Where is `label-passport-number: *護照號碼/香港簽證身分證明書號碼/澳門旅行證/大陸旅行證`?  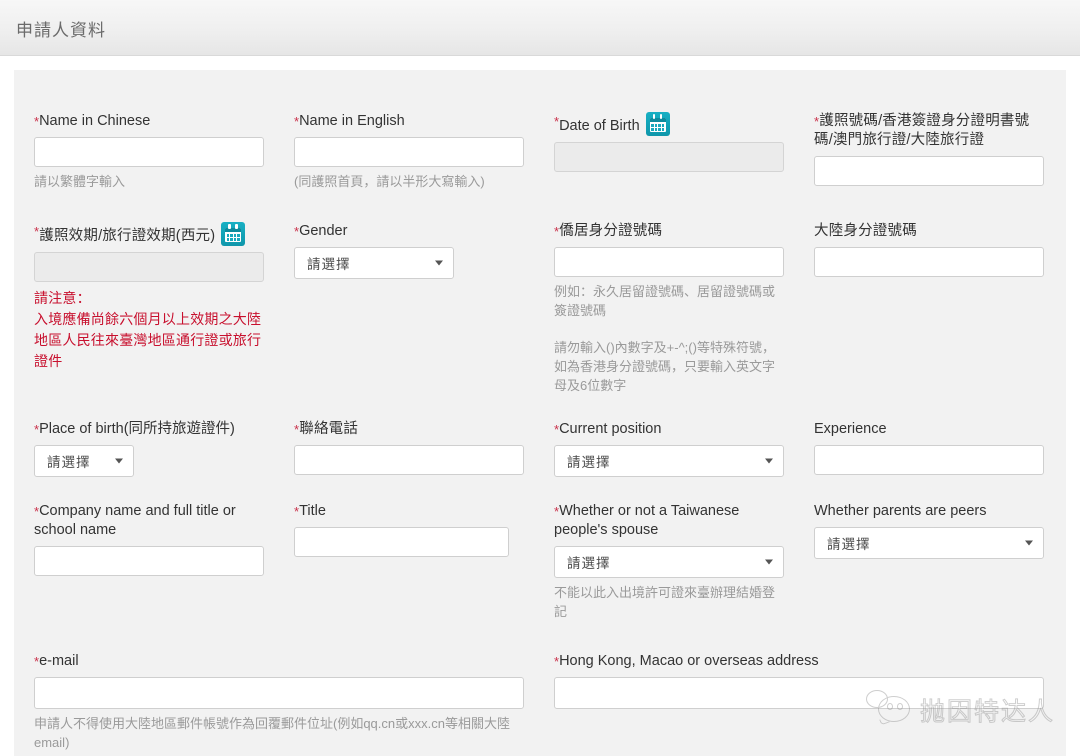
label-passport-number: *護照號碼/香港簽證身分證明書號碼/澳門旅行證/大陸旅行證 is located at coordinates (922, 130).